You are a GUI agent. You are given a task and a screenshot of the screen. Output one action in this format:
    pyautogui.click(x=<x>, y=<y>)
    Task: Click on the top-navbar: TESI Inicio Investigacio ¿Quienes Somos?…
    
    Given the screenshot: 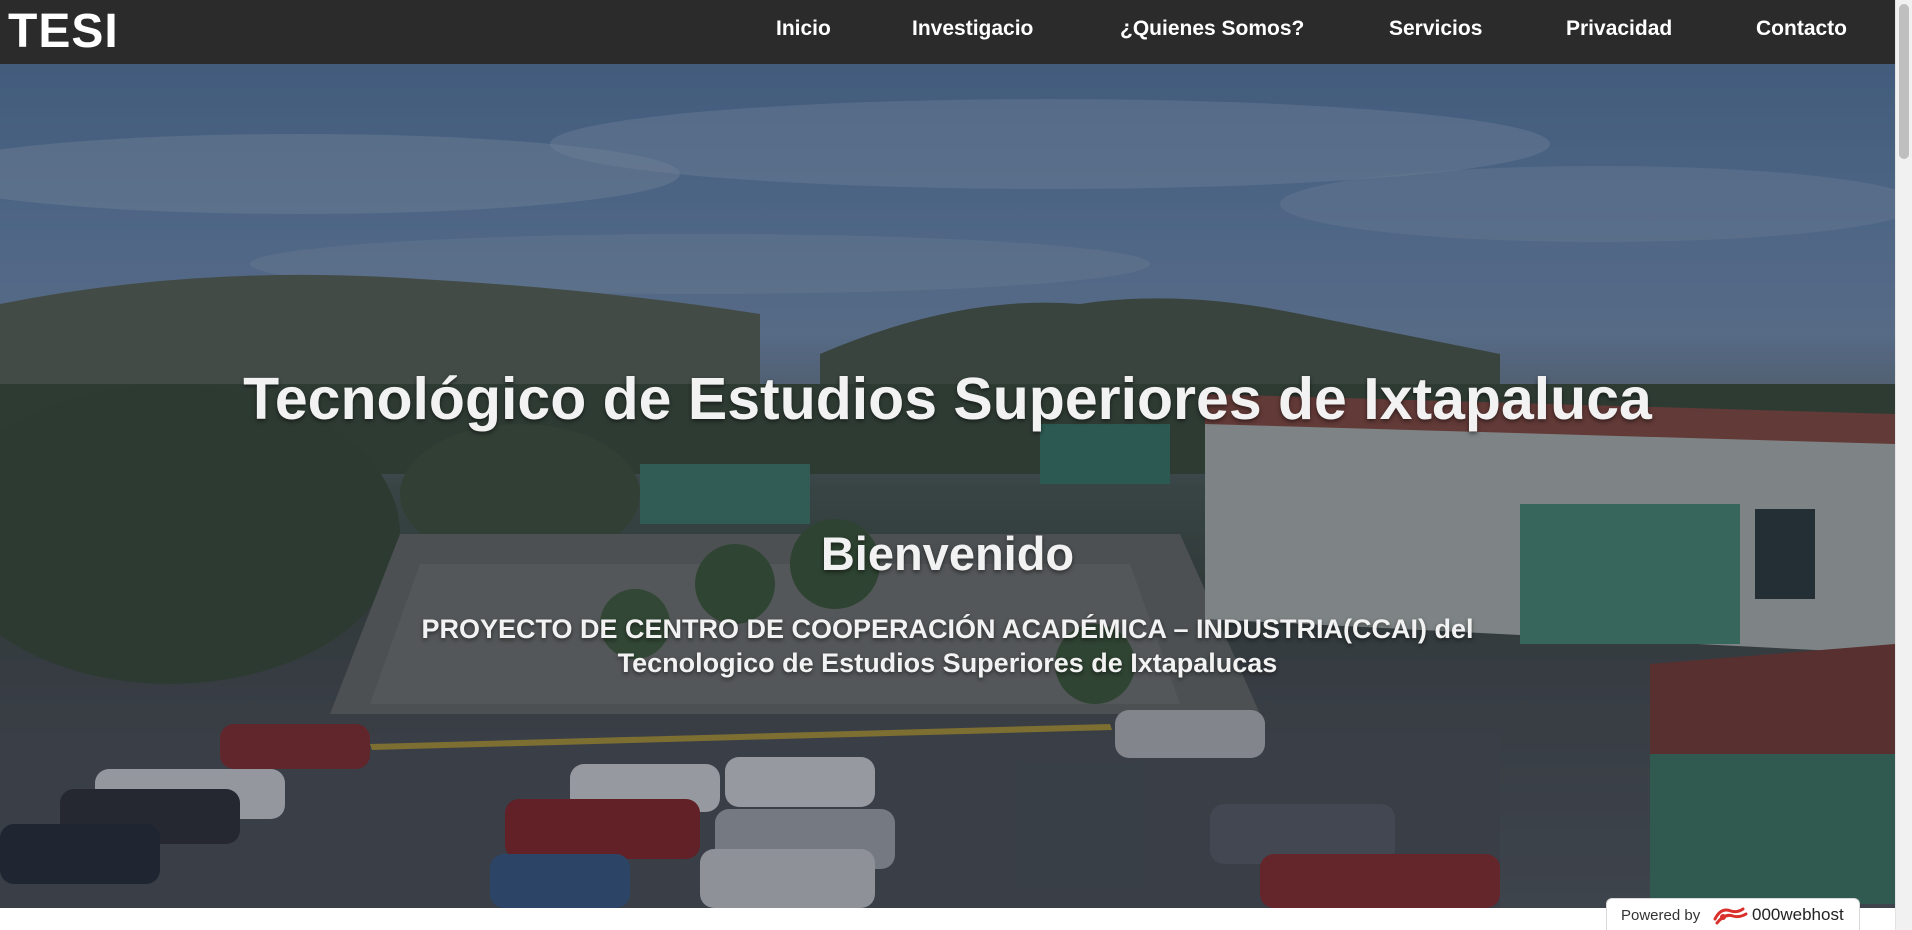 What is the action you would take?
    pyautogui.click(x=947, y=32)
    